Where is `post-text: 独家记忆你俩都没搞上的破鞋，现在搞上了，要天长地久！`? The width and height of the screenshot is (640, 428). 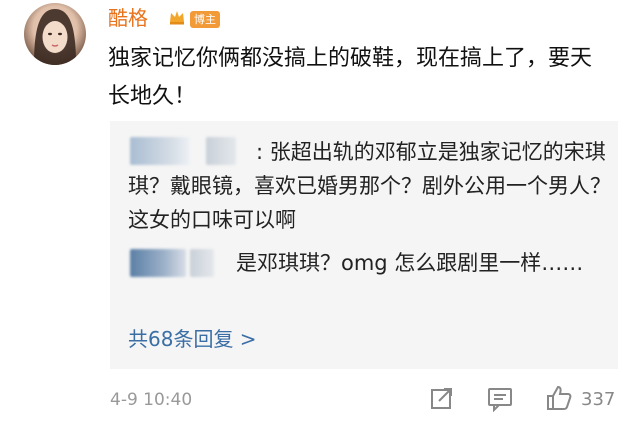
post-text: 独家记忆你俩都没搞上的破鞋，现在搞上了，要天长地久！ is located at coordinates (350, 77).